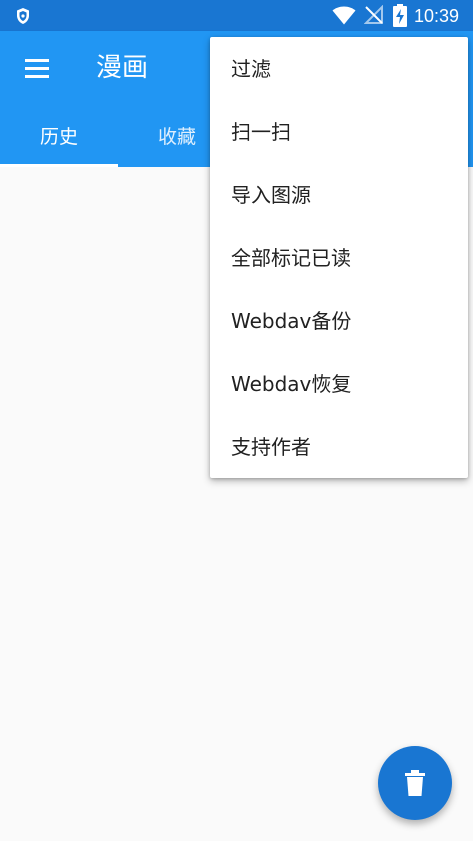 This screenshot has width=473, height=841. What do you see at coordinates (291, 321) in the screenshot?
I see `menu-item-label: Webdav备份` at bounding box center [291, 321].